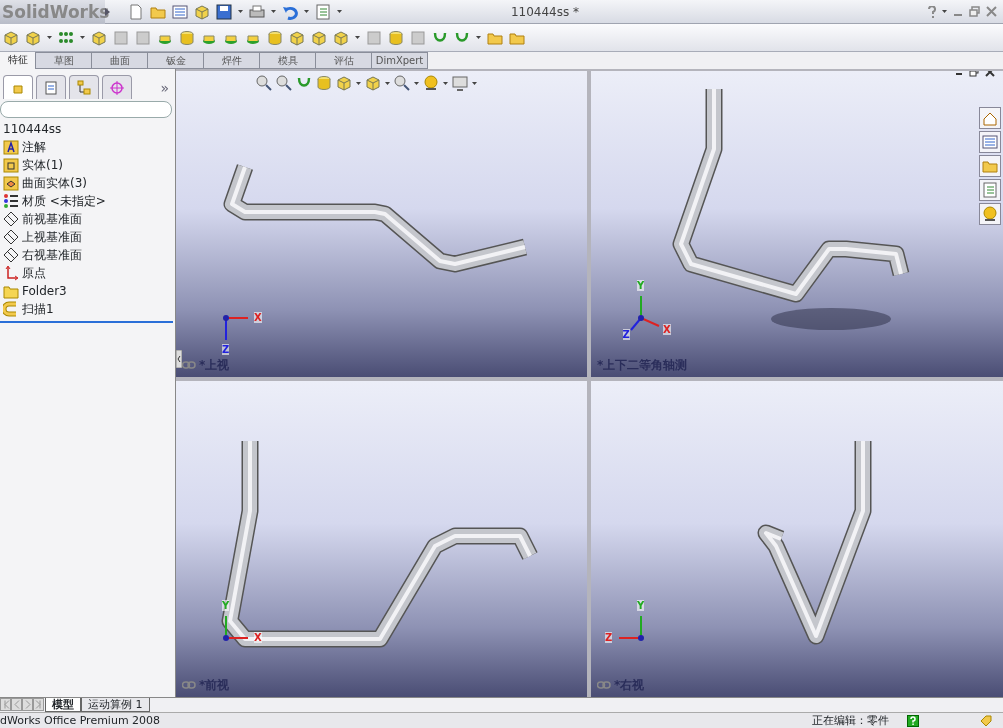 The width and height of the screenshot is (1003, 728). Describe the element at coordinates (52, 237) in the screenshot. I see `tree-item: 上视基准面` at that location.